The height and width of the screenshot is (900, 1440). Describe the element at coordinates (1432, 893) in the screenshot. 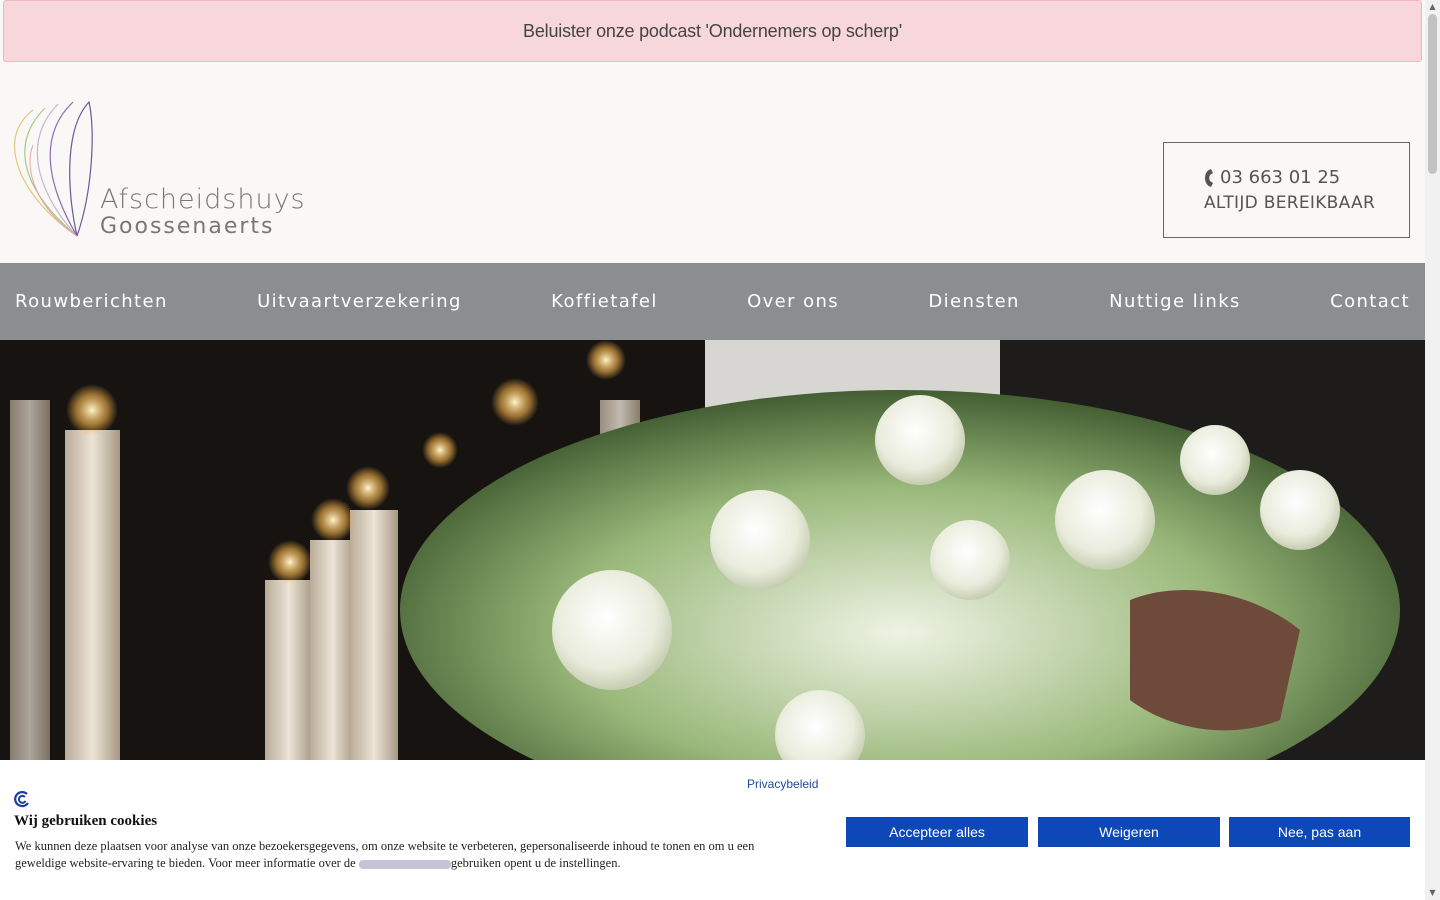

I see `scroll-down-arrow-icon: ▼` at that location.